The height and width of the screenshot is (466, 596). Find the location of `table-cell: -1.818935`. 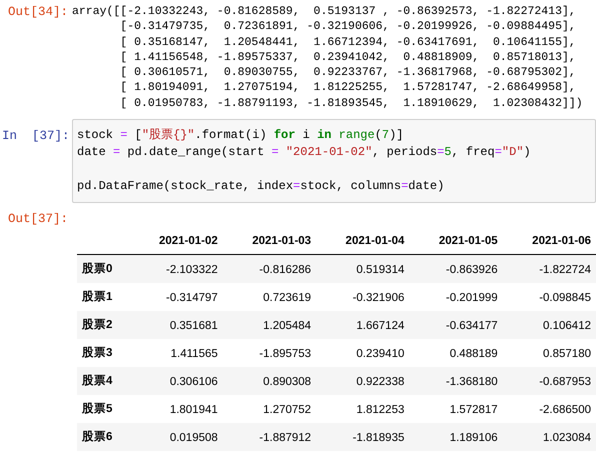

table-cell: -1.818935 is located at coordinates (363, 437).